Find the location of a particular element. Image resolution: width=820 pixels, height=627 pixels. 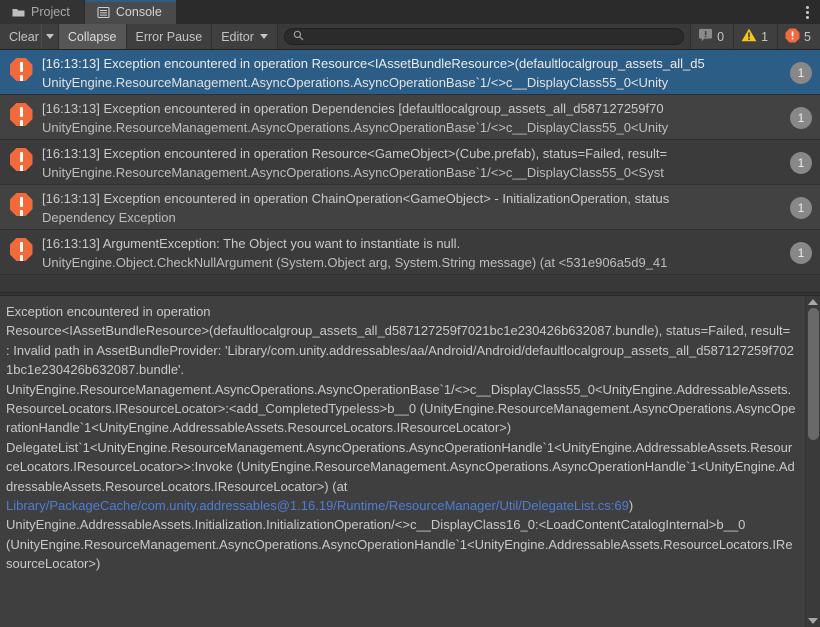

warning-counter: 1 is located at coordinates (755, 36).